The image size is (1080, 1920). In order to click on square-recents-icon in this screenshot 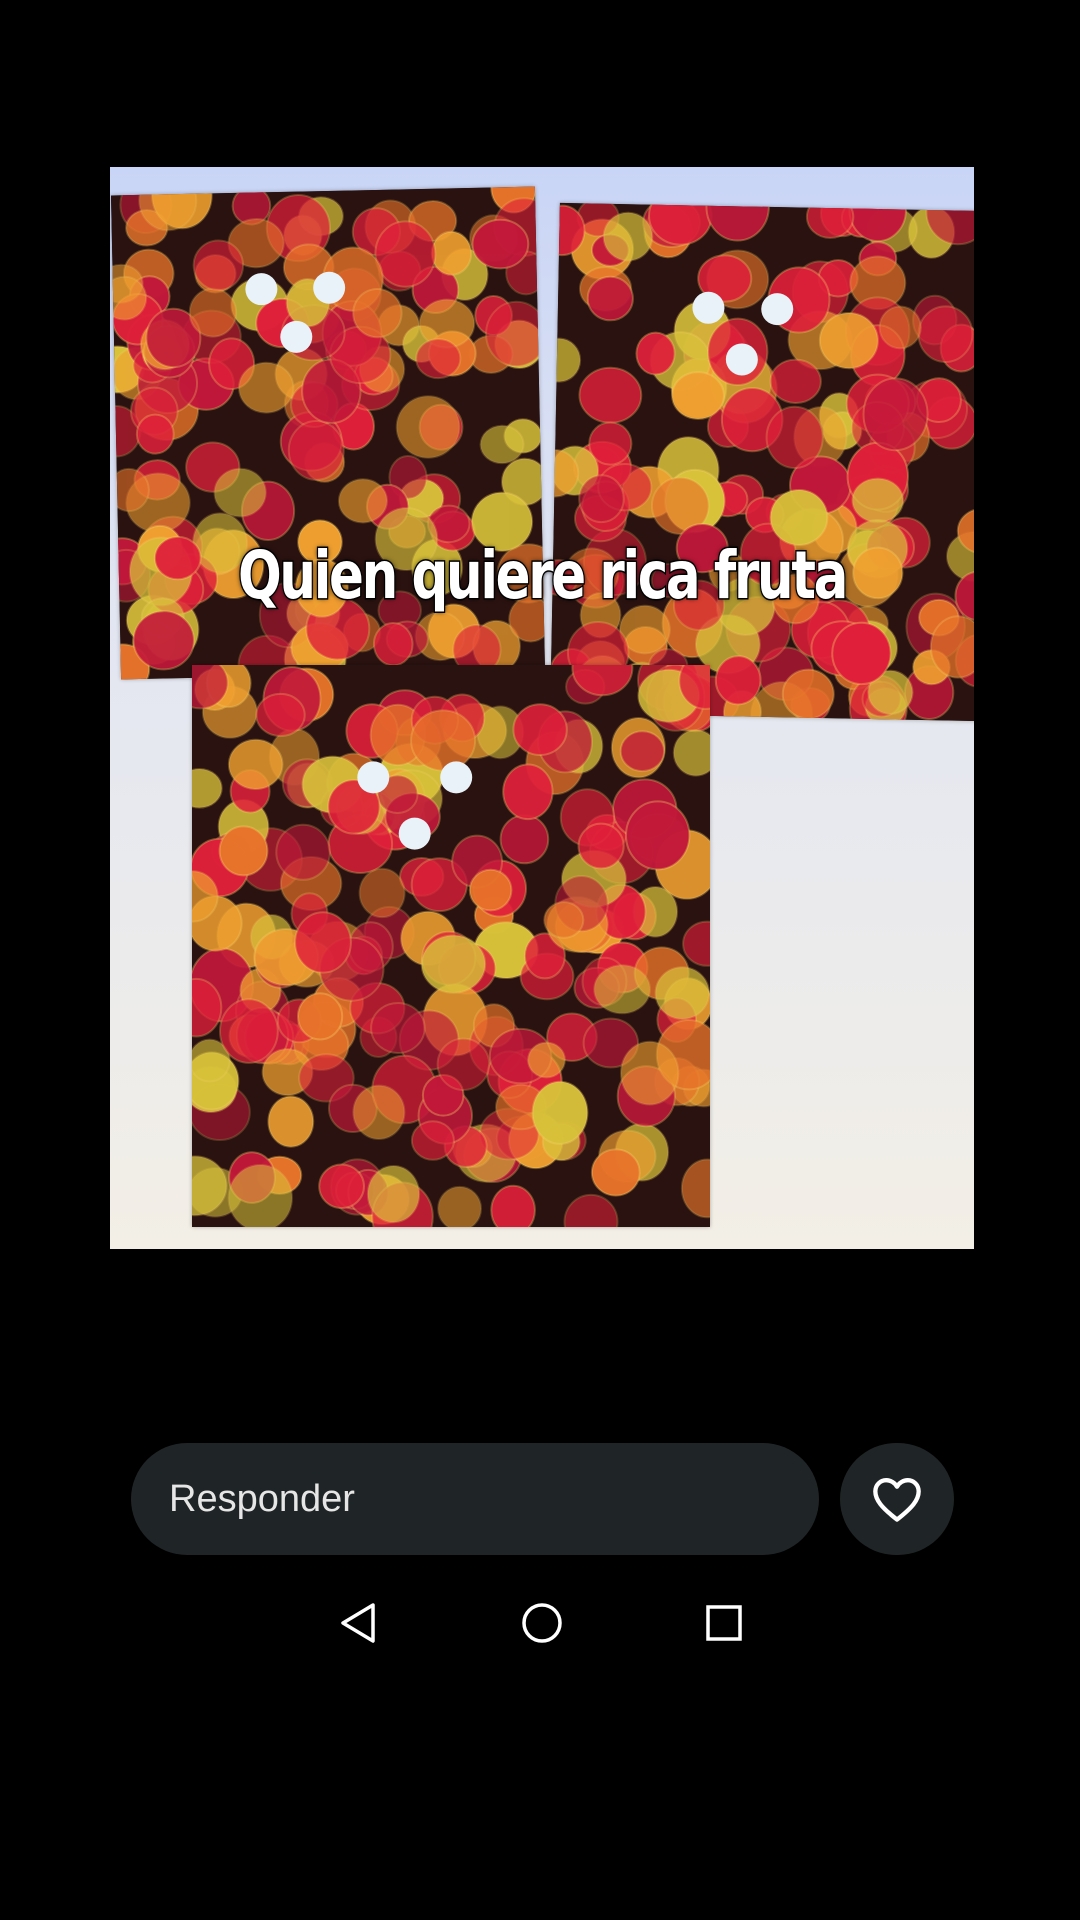, I will do `click(724, 1623)`.